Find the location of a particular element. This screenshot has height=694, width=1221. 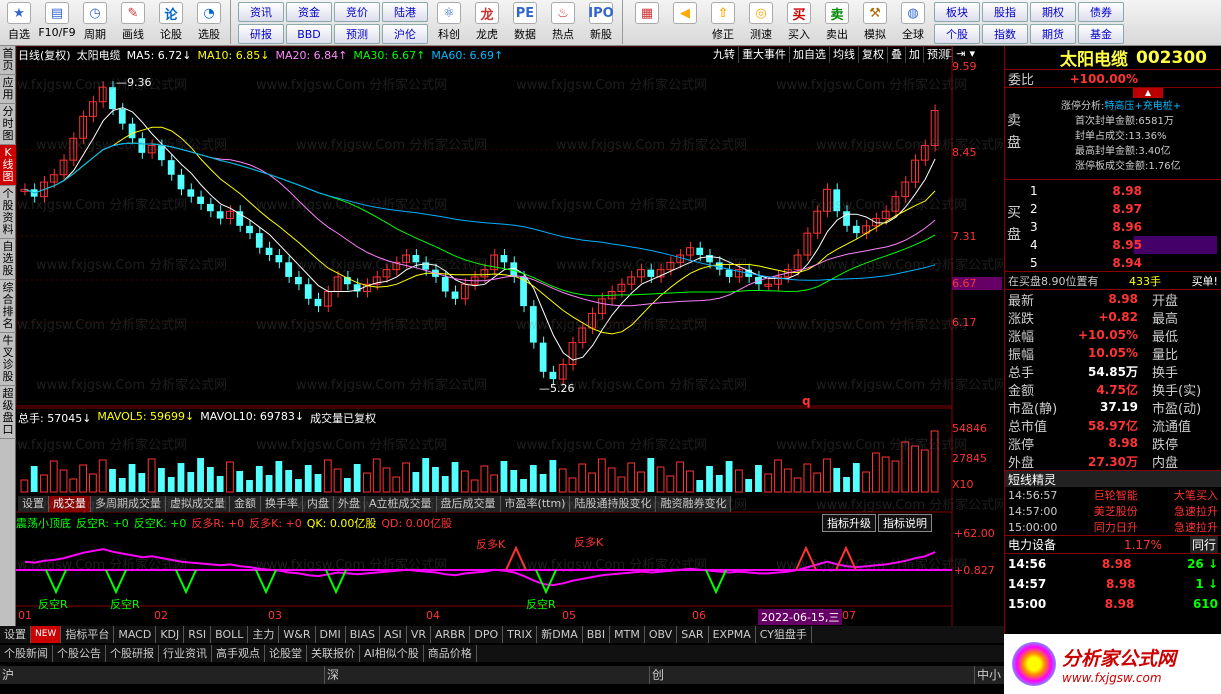

grid1-button-5: BBD is located at coordinates (309, 34).